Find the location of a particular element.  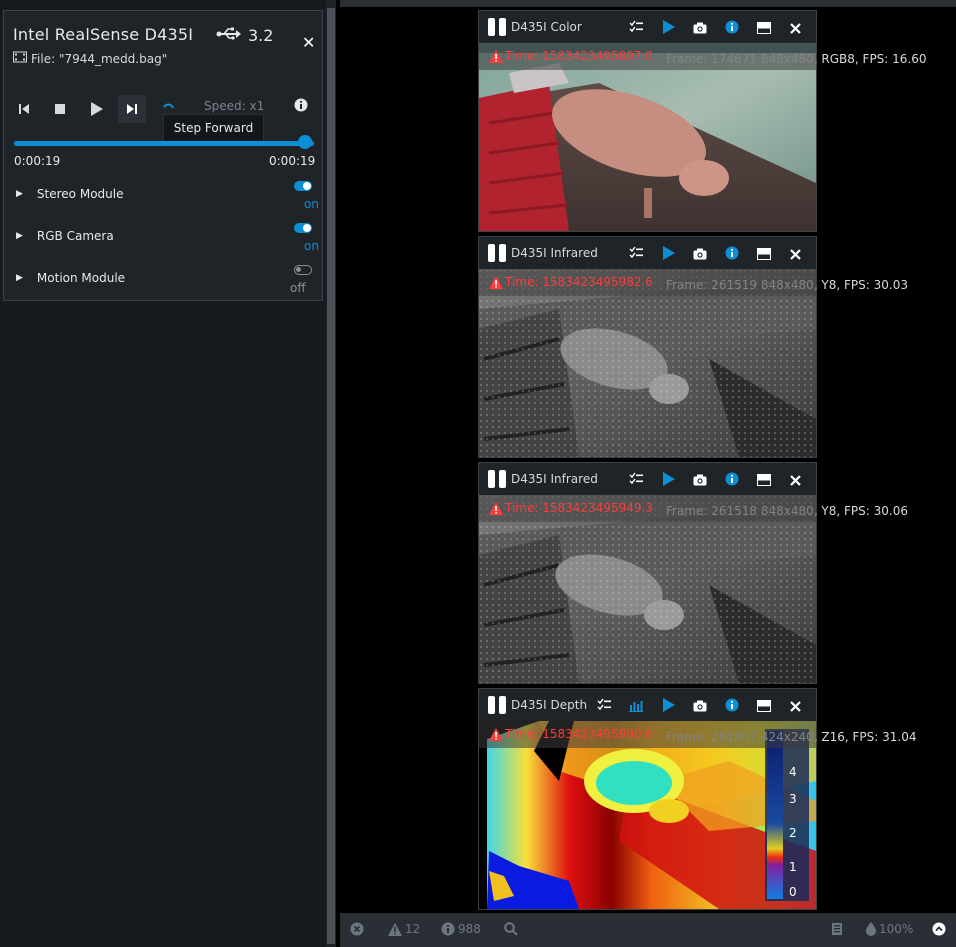

depth-scale-label: 3 is located at coordinates (793, 799).